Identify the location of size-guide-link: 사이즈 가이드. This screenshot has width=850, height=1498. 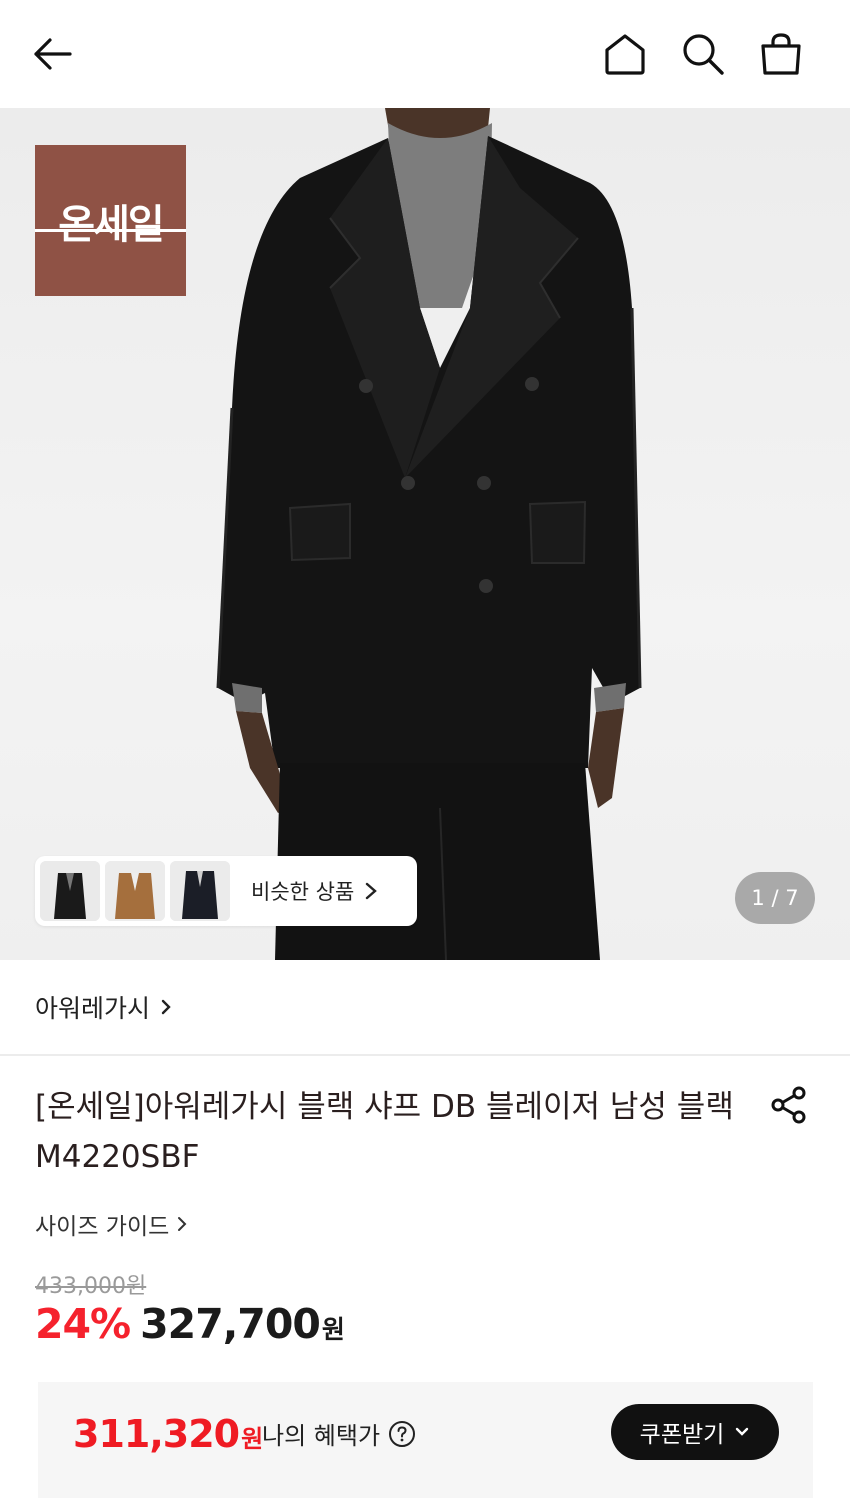
(112, 1224).